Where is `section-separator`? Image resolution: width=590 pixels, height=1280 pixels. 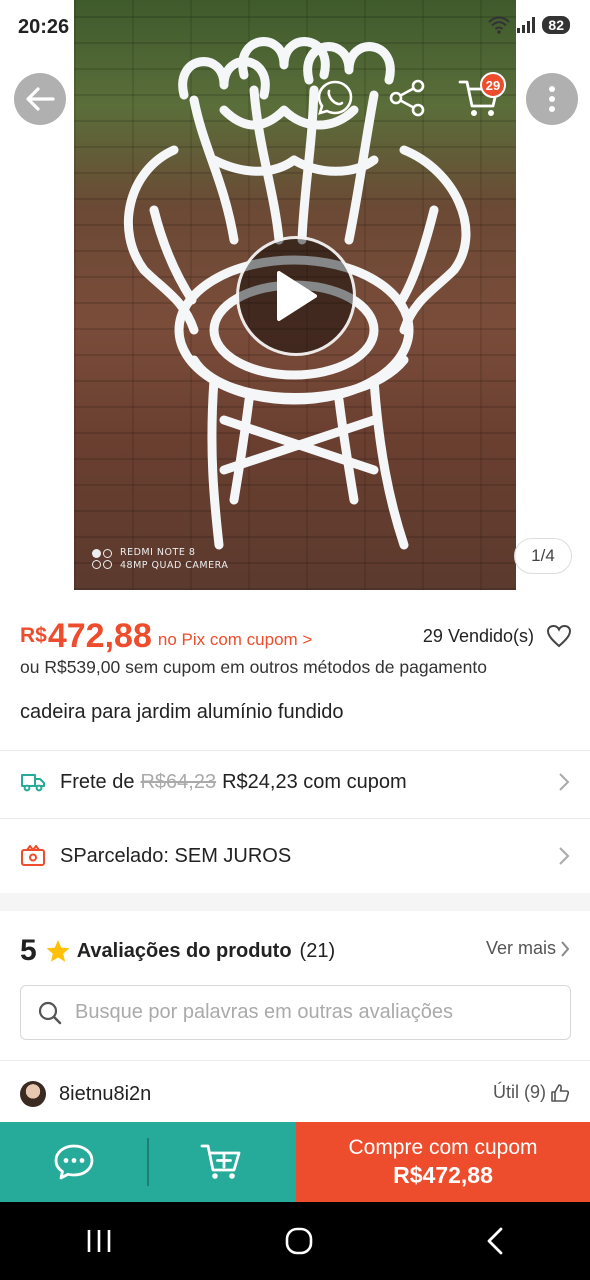 section-separator is located at coordinates (295, 902).